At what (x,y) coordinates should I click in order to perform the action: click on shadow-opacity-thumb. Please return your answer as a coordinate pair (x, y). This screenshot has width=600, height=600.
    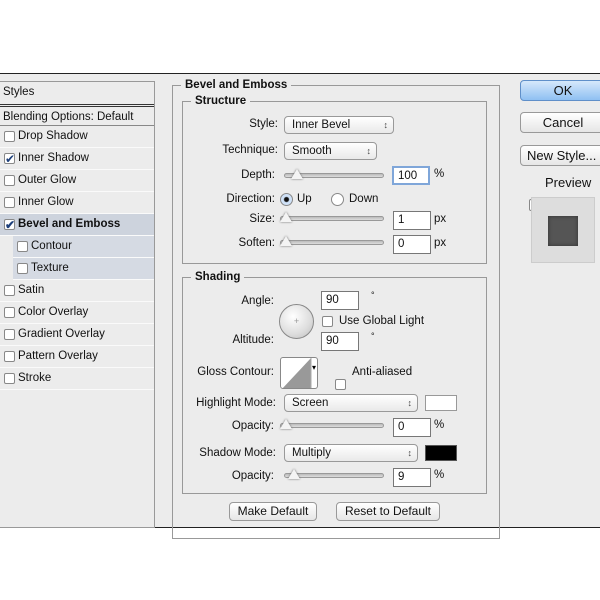
    Looking at the image, I should click on (294, 474).